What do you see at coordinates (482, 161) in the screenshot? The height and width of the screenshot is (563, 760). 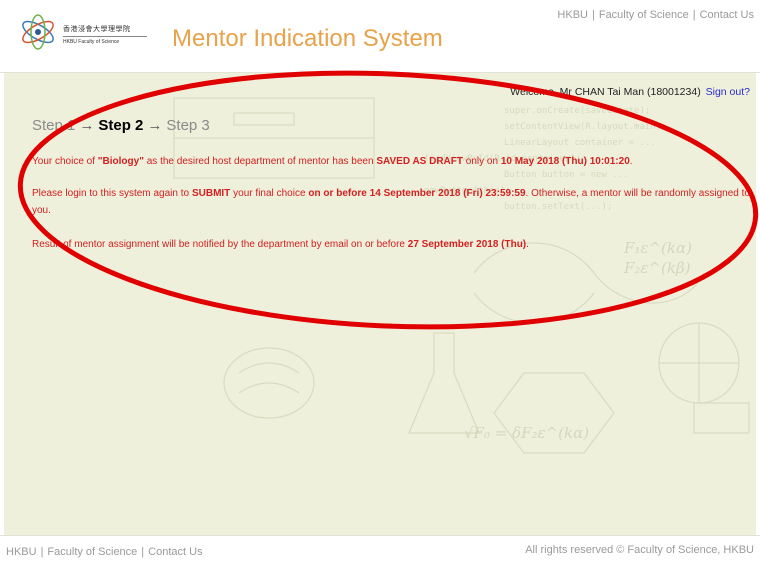 I see `message-text: only on` at bounding box center [482, 161].